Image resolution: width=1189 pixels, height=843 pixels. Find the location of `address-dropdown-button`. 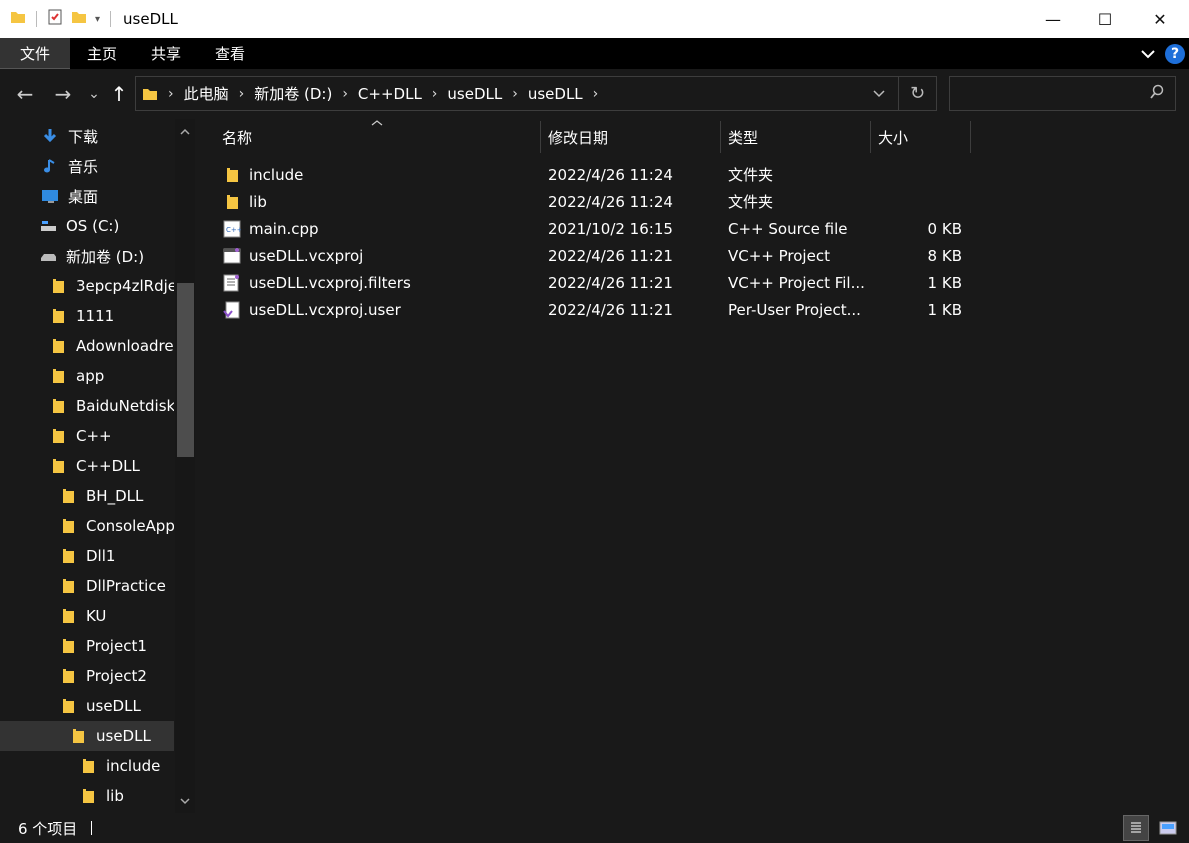

address-dropdown-button is located at coordinates (879, 93).